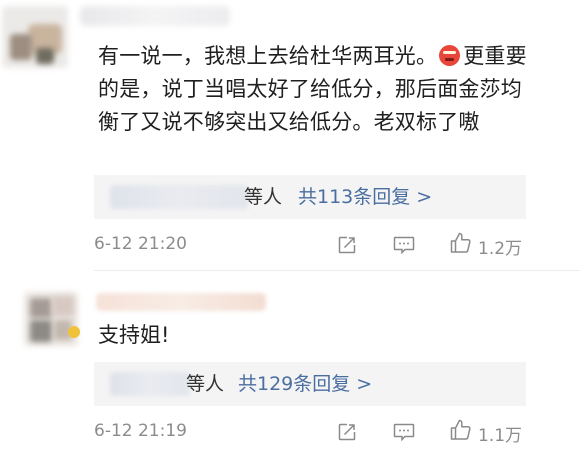 The image size is (580, 462). What do you see at coordinates (500, 436) in the screenshot?
I see `like-count: 1.1万` at bounding box center [500, 436].